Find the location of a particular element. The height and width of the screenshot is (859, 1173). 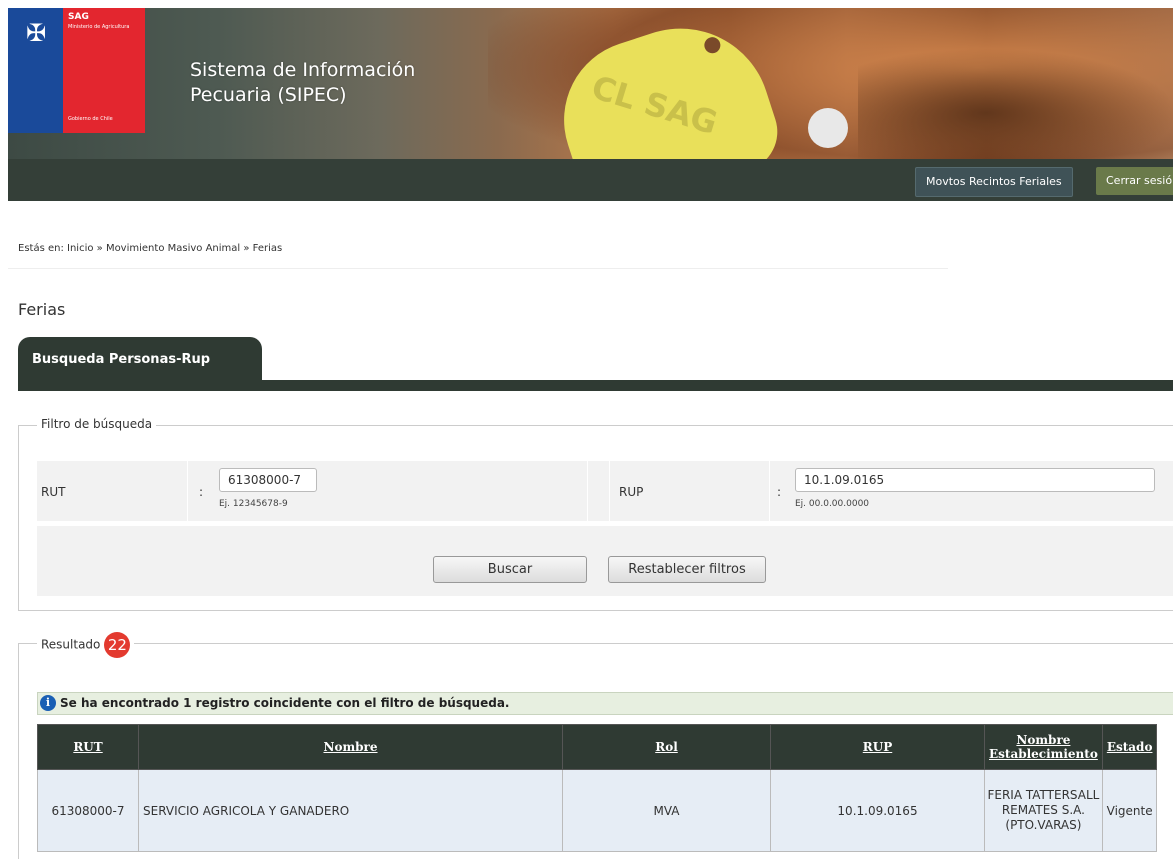

rut-input is located at coordinates (268, 480).